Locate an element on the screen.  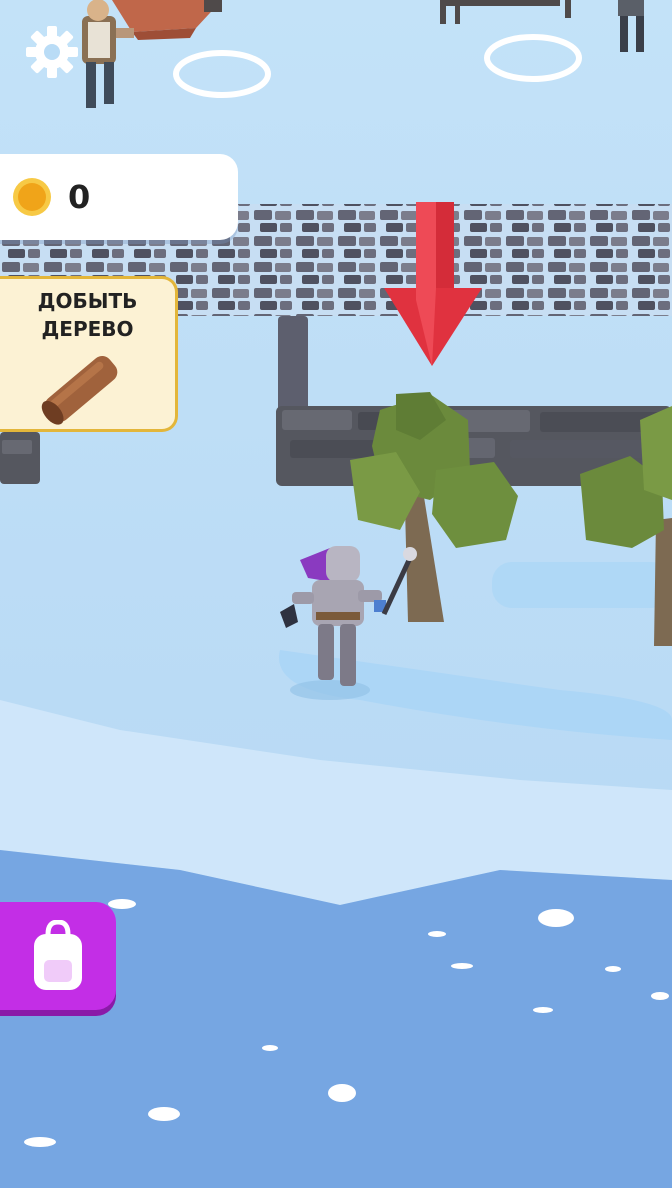
gear-icon is located at coordinates (52, 52).